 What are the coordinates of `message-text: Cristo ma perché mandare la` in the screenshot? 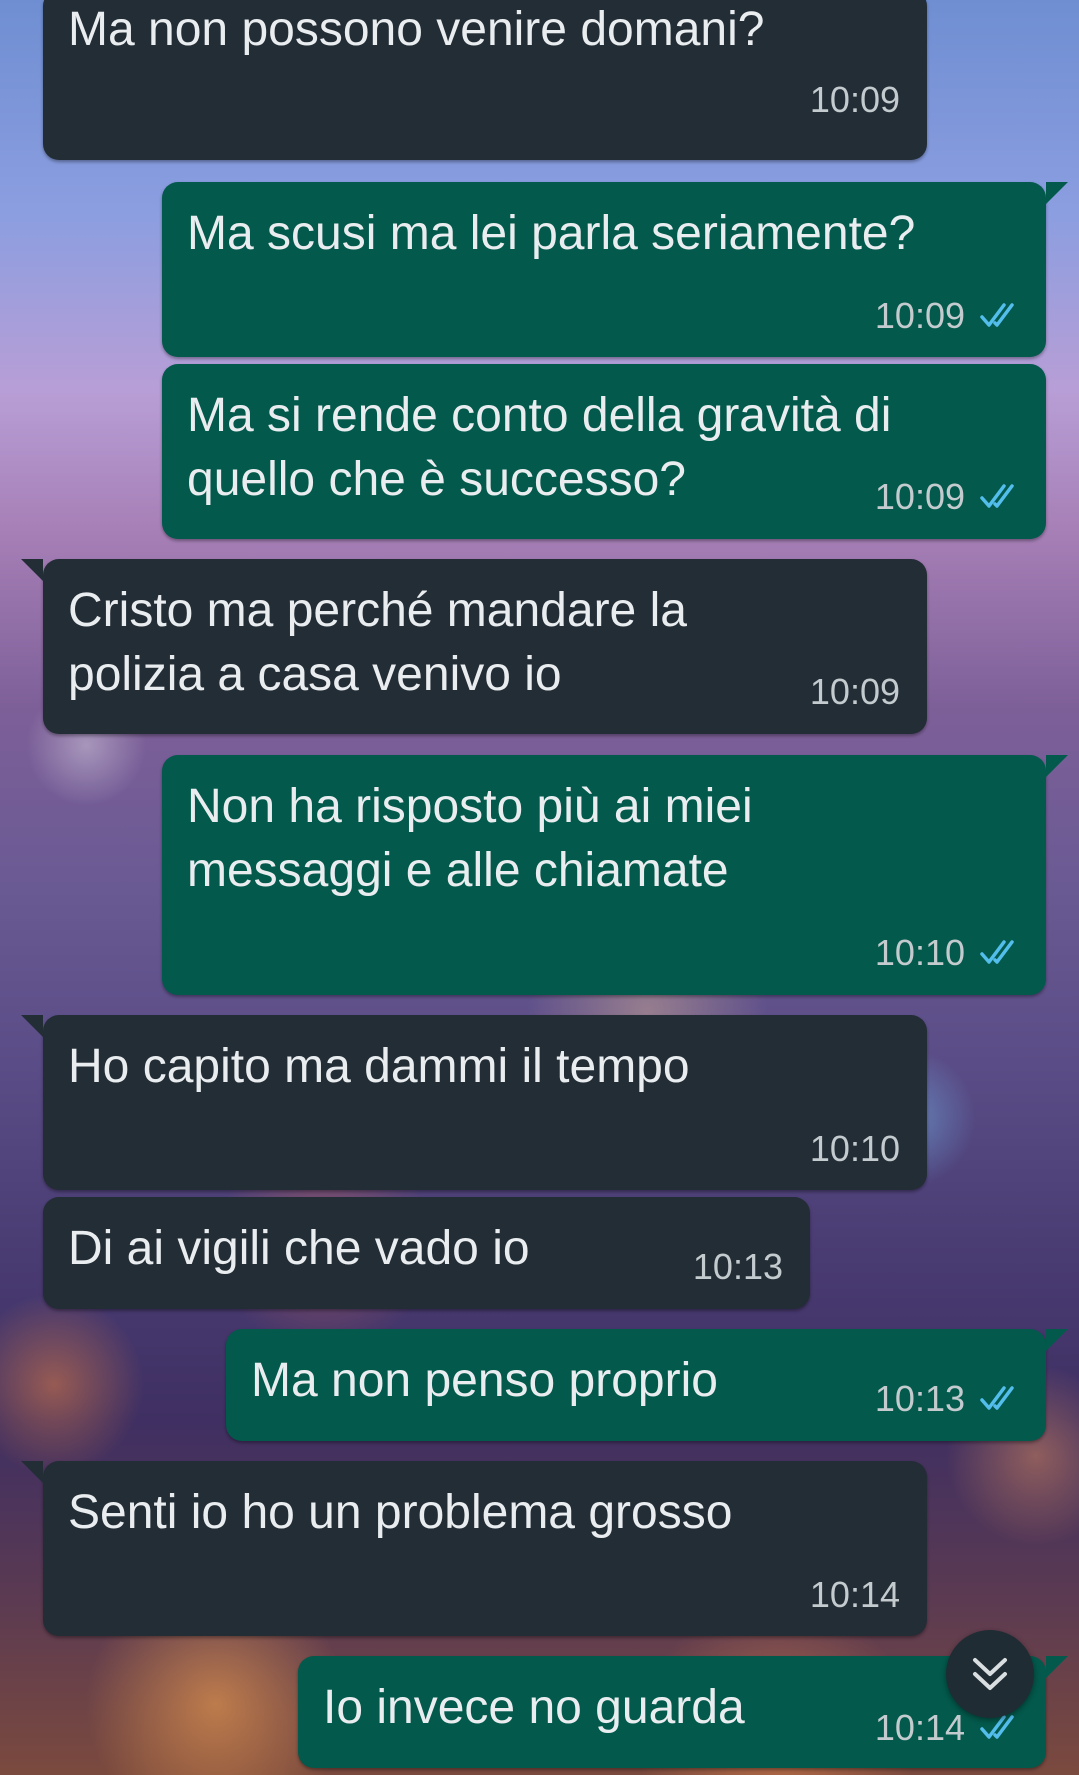 It's located at (377, 610).